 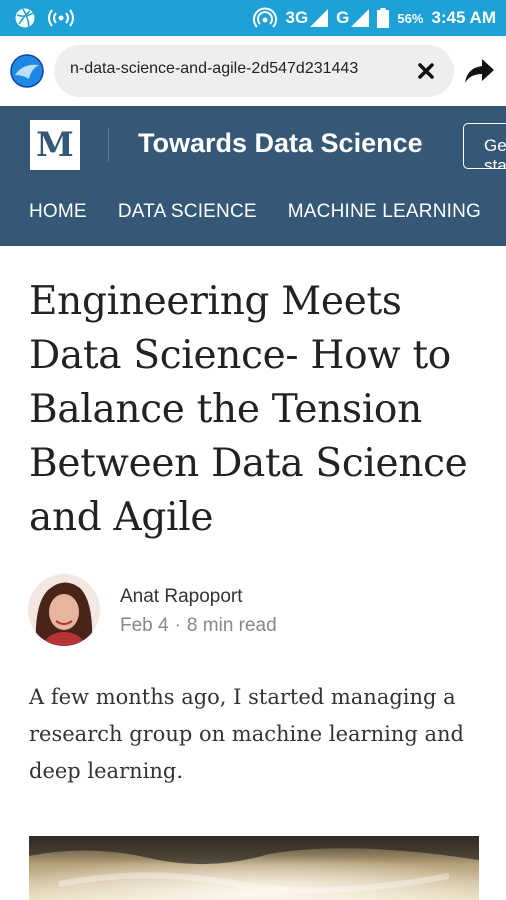 I want to click on article-hero-image, so click(x=254, y=868).